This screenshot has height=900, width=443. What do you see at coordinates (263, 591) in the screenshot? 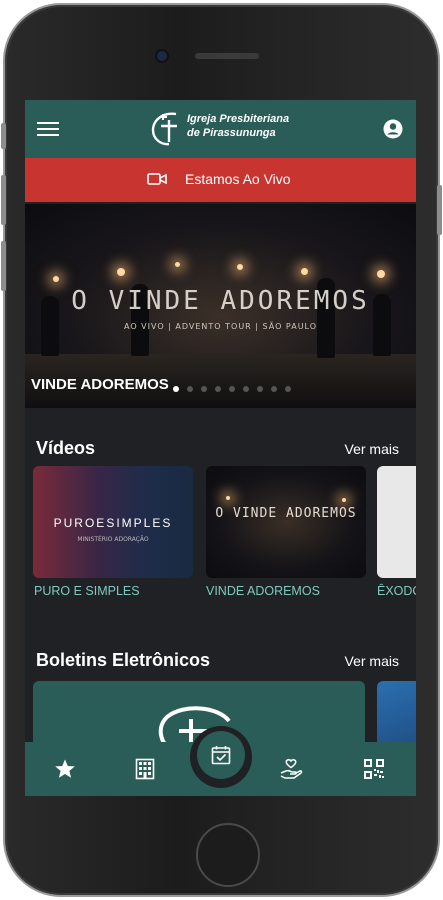
I see `video-label: VINDE ADOREMOS` at bounding box center [263, 591].